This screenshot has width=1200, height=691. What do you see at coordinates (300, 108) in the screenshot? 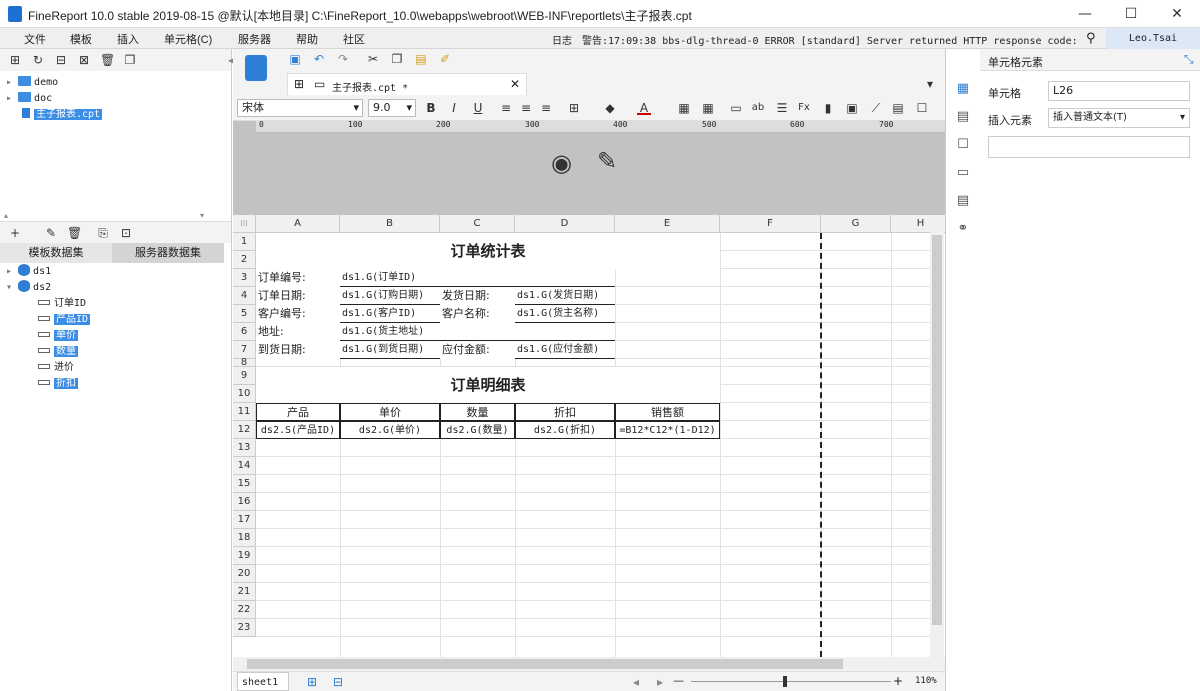
I see `font-select: 宋体 ▾` at bounding box center [300, 108].